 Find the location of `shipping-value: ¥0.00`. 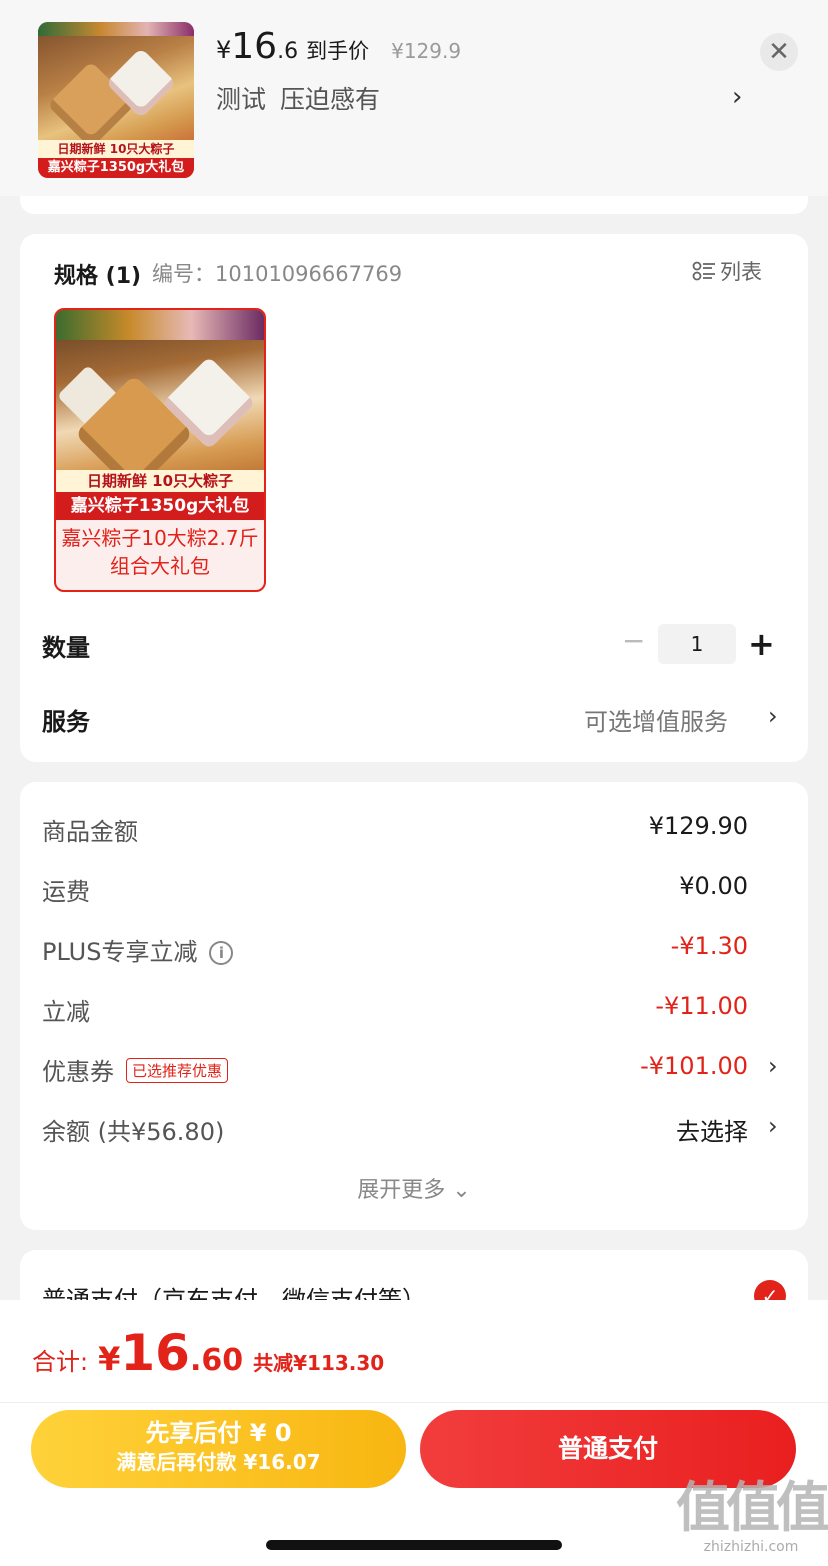

shipping-value: ¥0.00 is located at coordinates (713, 886).